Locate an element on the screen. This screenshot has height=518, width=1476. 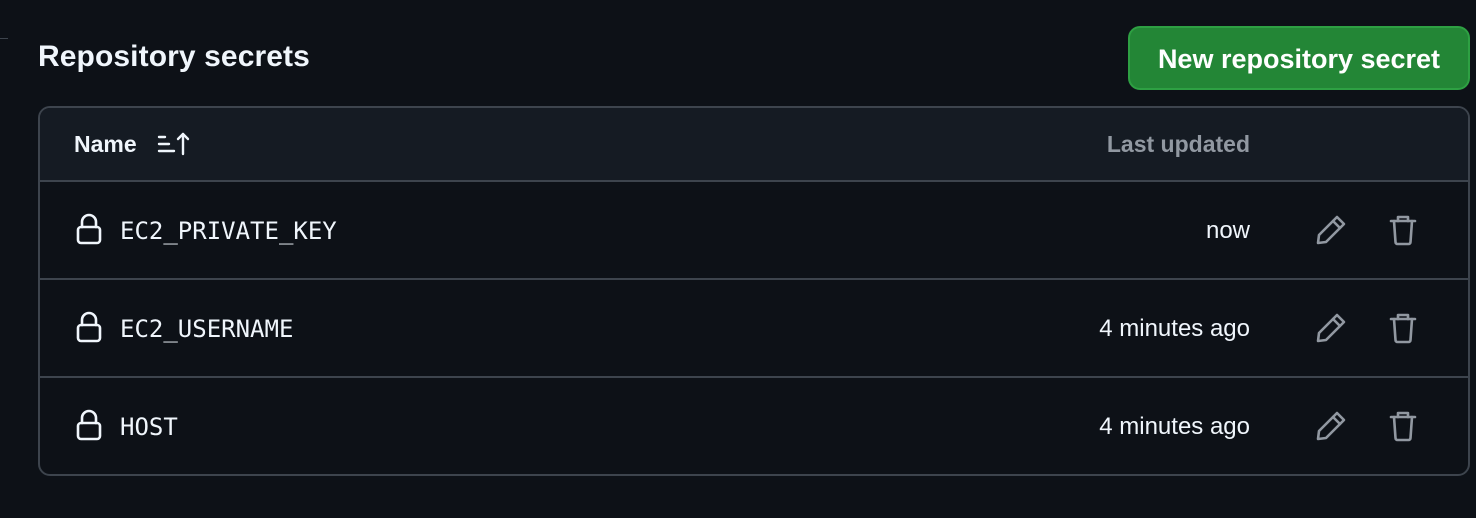
edge-divider is located at coordinates (4, 38).